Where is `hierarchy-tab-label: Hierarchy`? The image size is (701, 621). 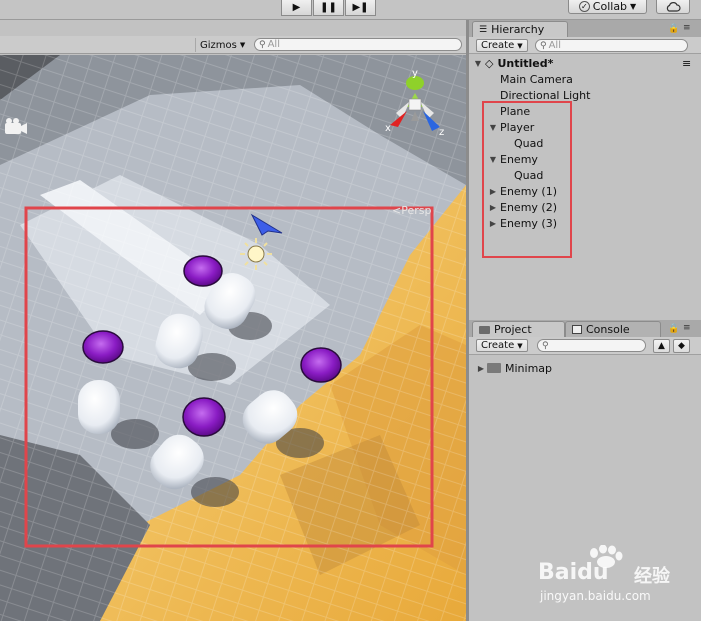
hierarchy-tab-label: Hierarchy is located at coordinates (518, 29).